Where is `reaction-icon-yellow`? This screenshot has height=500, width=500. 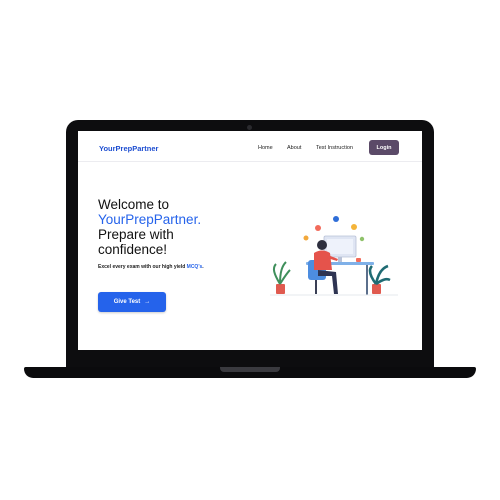
reaction-icon-yellow is located at coordinates (354, 227).